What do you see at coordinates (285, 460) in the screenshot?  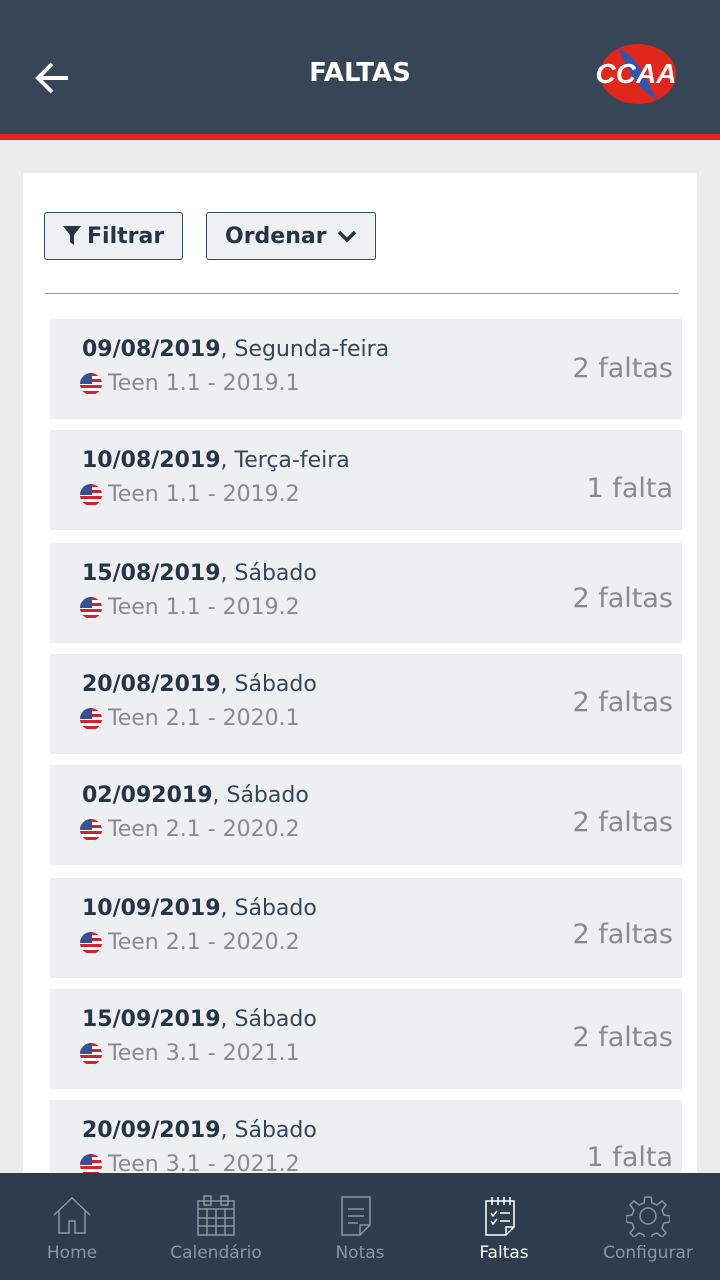 I see `weekday: , Terça-feira` at bounding box center [285, 460].